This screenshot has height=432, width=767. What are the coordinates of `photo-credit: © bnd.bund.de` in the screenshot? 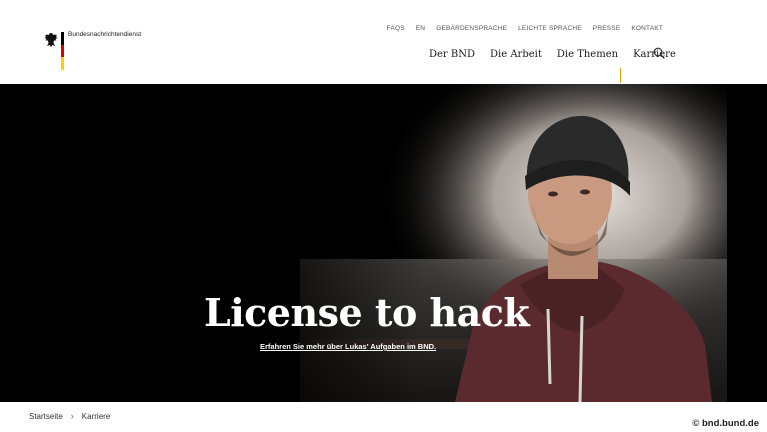 It's located at (725, 423).